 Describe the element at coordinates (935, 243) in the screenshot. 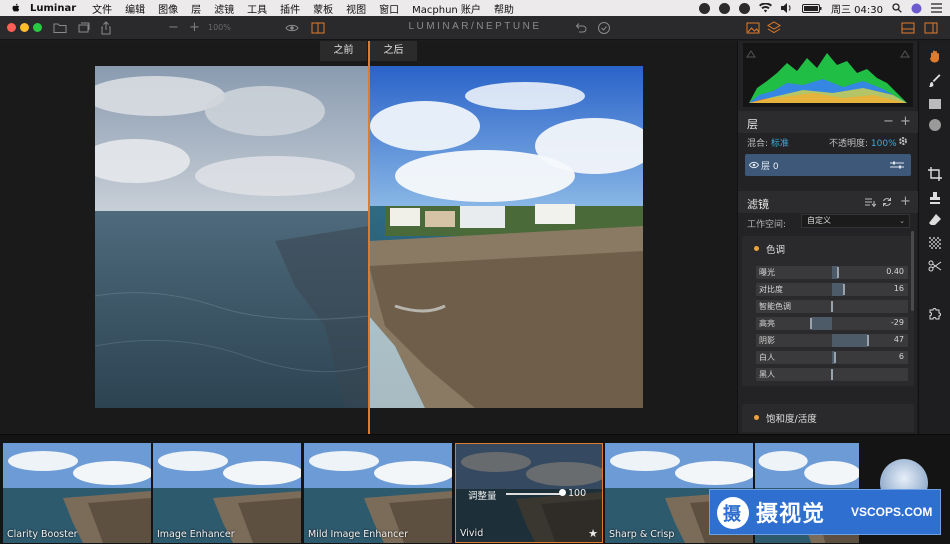

I see `noise-texture-icon` at that location.